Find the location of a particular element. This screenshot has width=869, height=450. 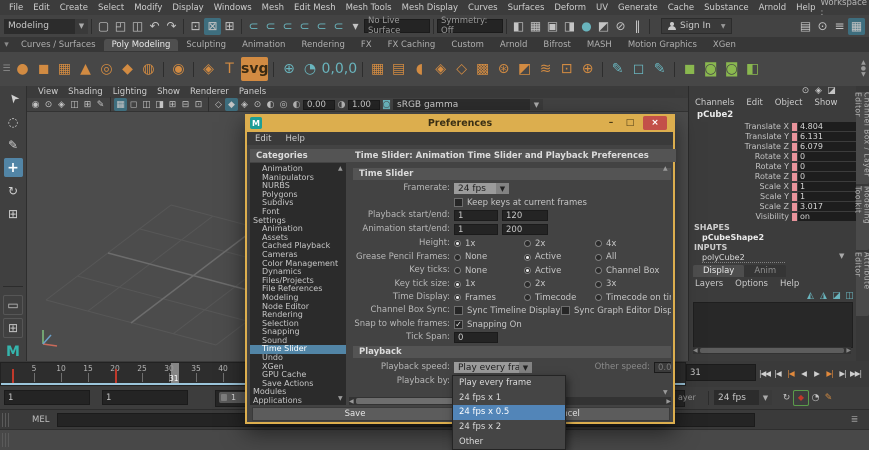

wire-cube-icon: ◇ is located at coordinates (461, 69).